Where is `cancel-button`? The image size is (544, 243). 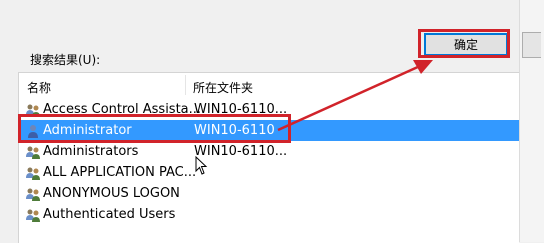 cancel-button is located at coordinates (531, 45).